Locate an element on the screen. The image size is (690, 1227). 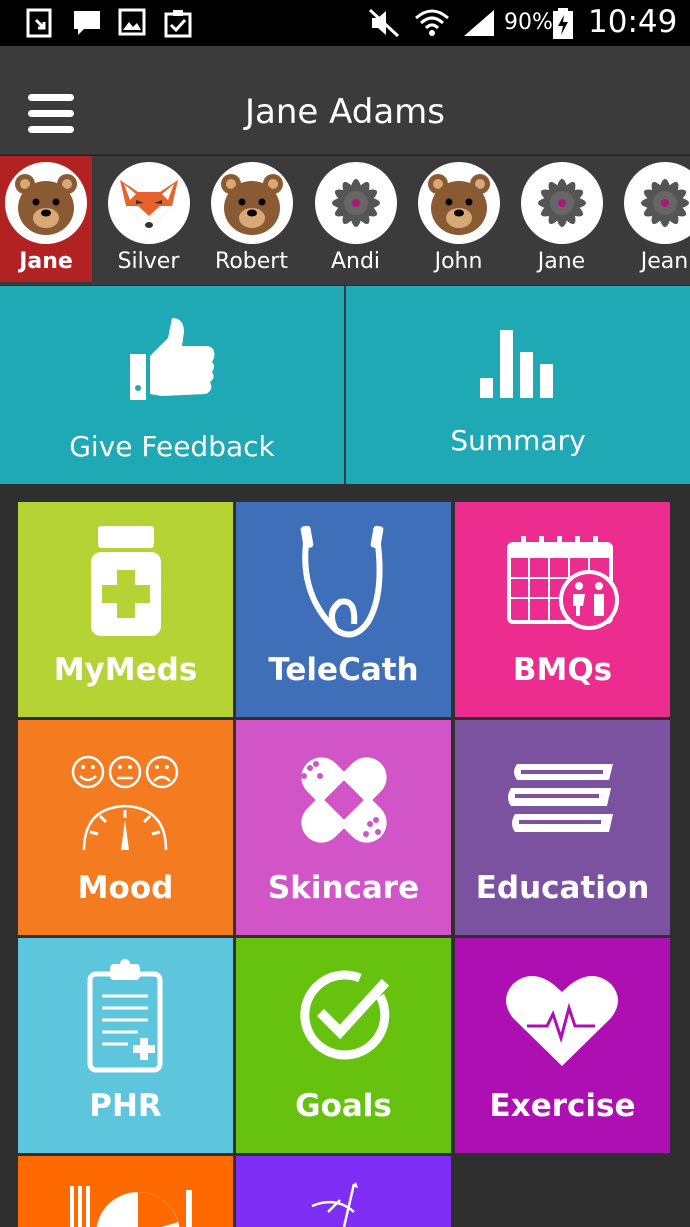
tile-label: TeleCath is located at coordinates (343, 670).